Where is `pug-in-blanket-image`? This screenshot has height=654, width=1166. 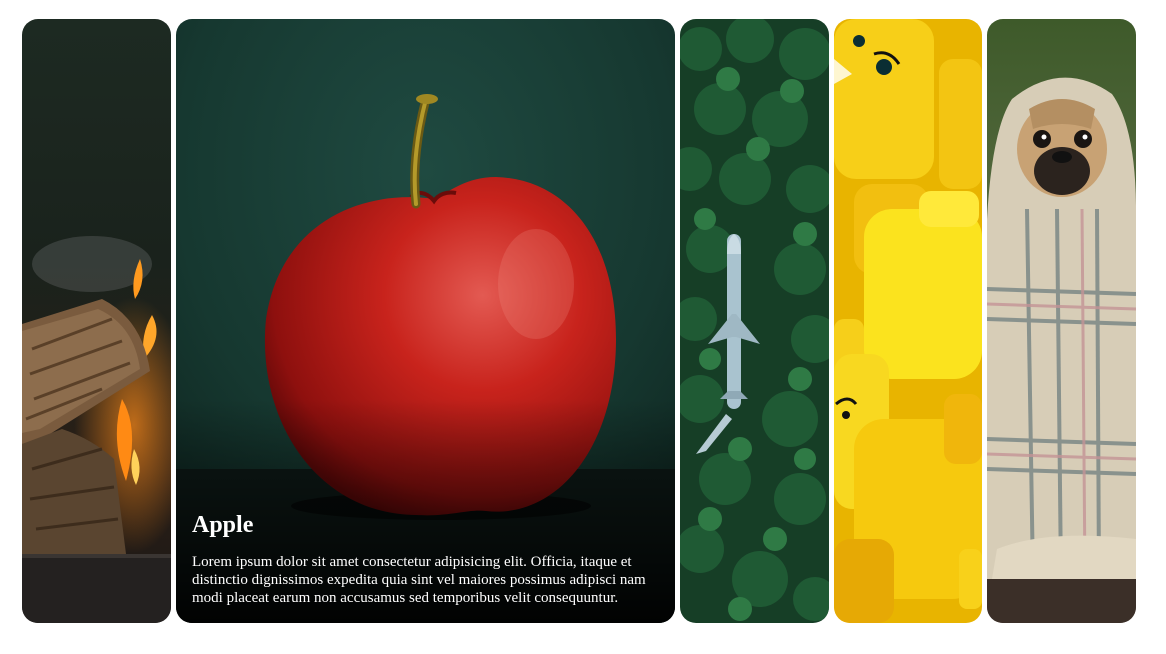
pug-in-blanket-image is located at coordinates (1061, 321).